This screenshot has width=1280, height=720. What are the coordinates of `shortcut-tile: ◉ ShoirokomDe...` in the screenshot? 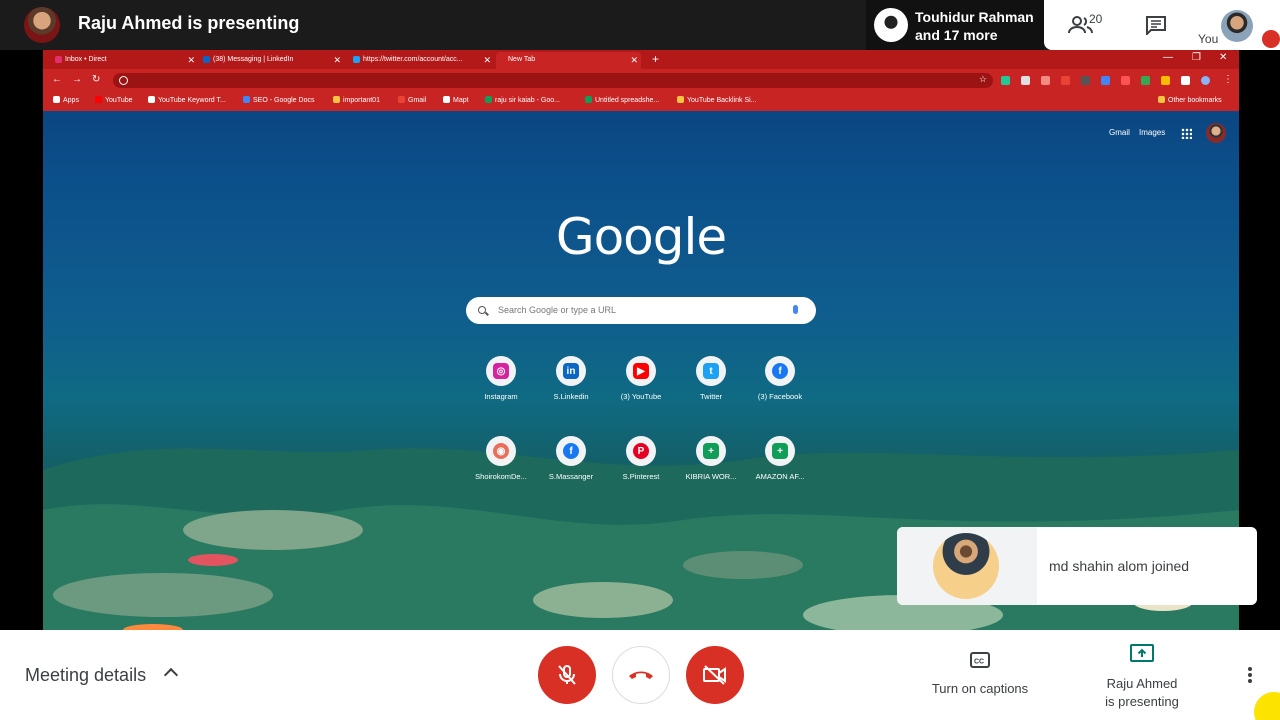 It's located at (501, 466).